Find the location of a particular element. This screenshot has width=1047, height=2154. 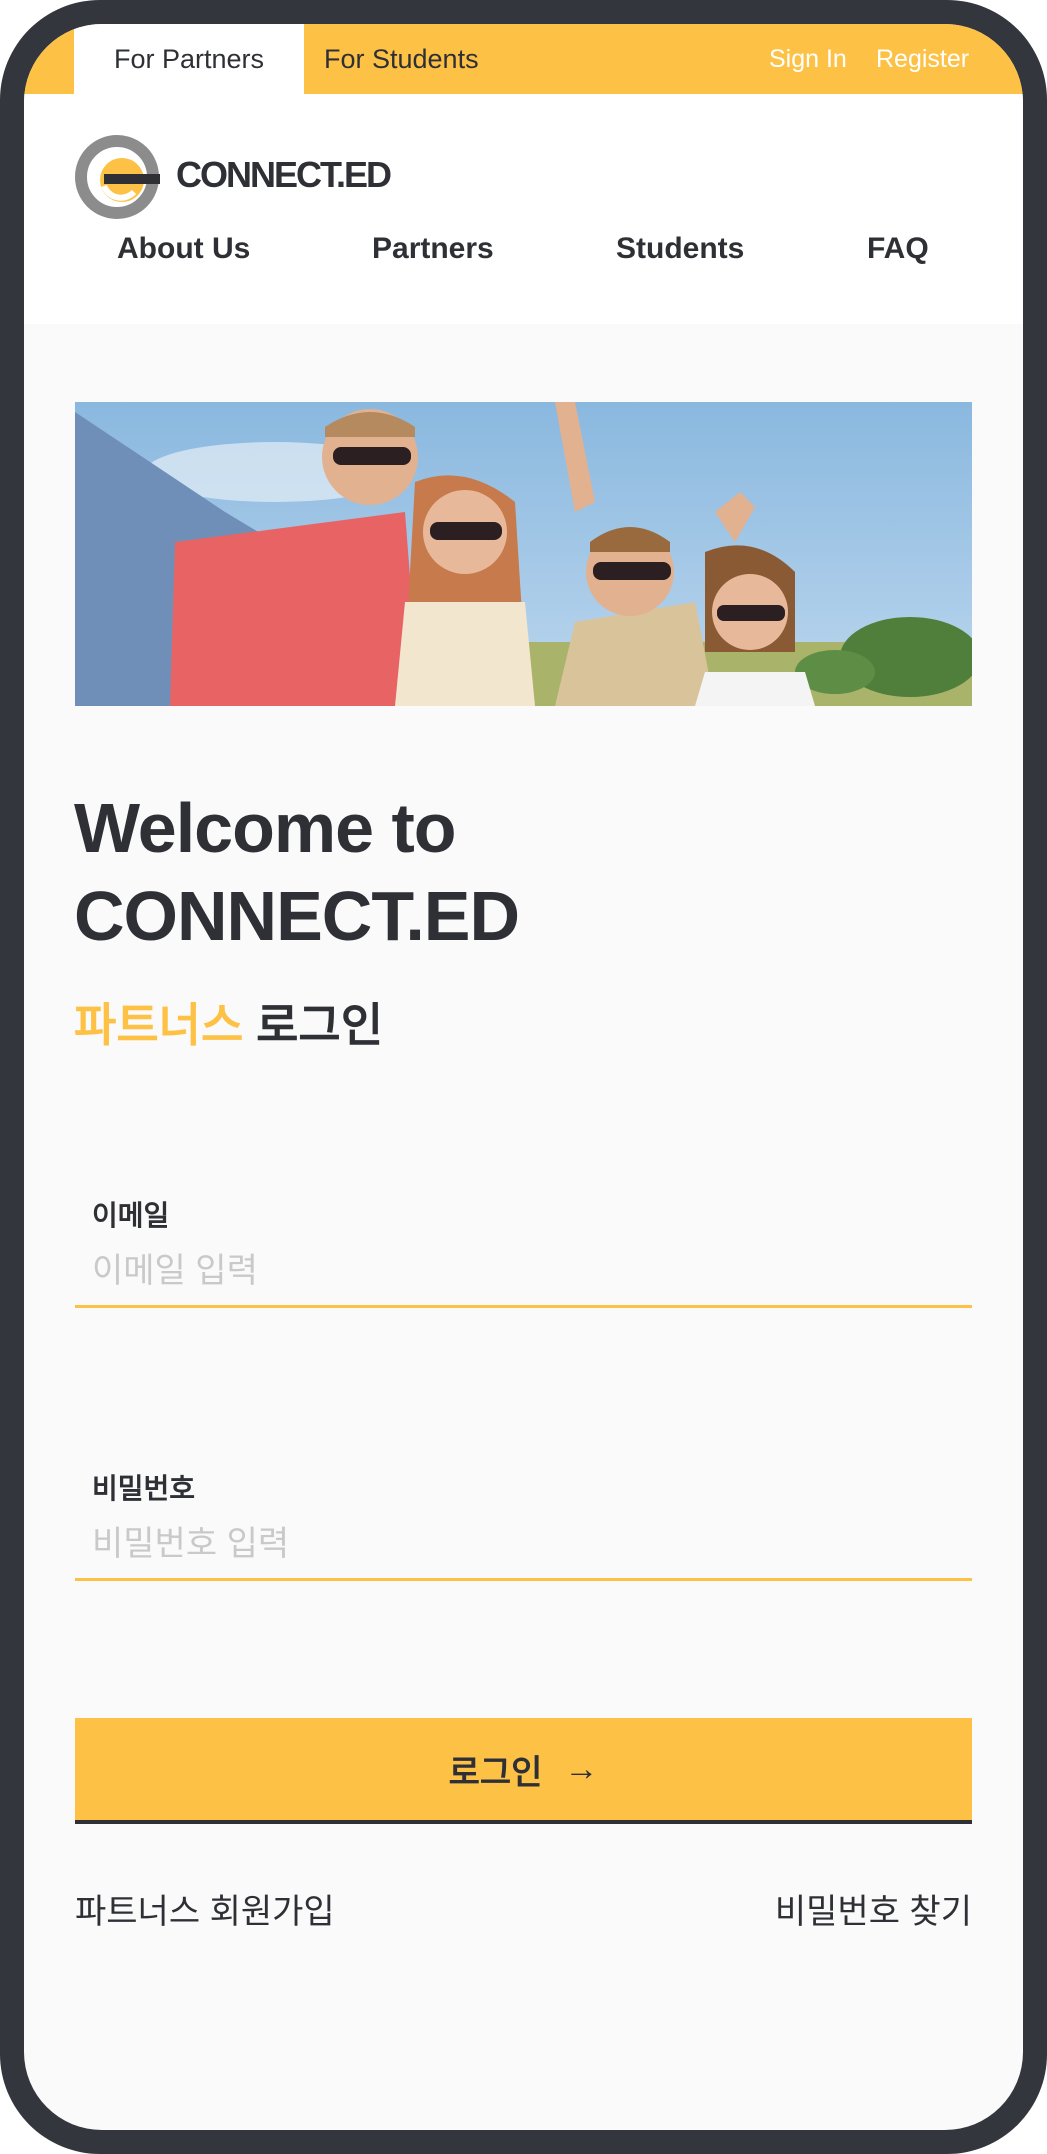

title-line-1: Welcome to is located at coordinates (265, 828).